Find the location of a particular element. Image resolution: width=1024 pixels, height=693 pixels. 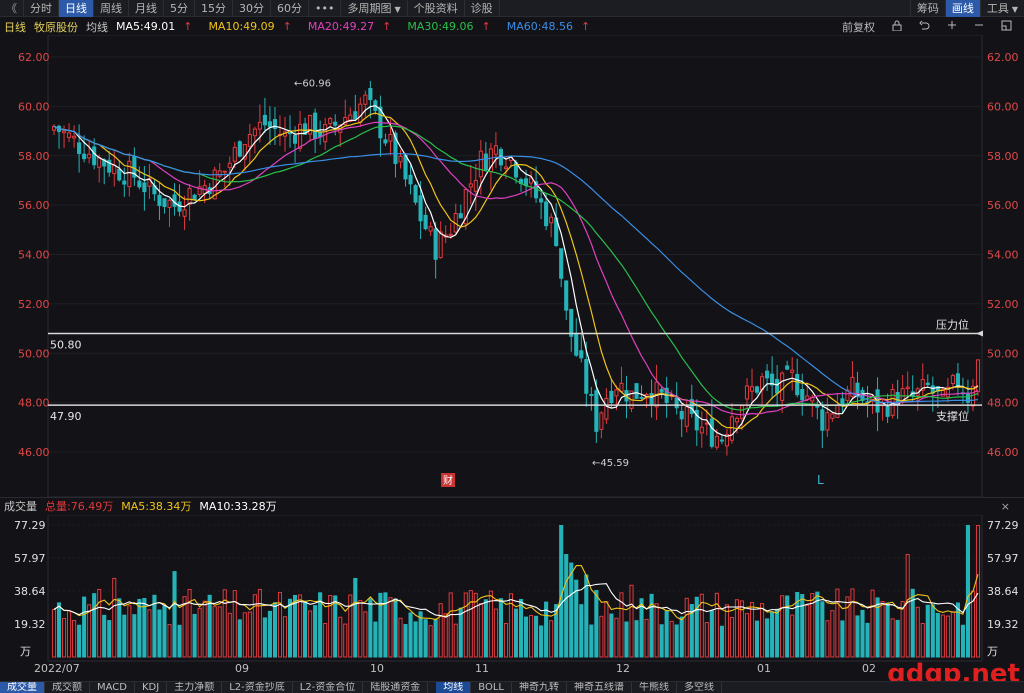

tab-bull-bear: 牛熊线 is located at coordinates (654, 687).